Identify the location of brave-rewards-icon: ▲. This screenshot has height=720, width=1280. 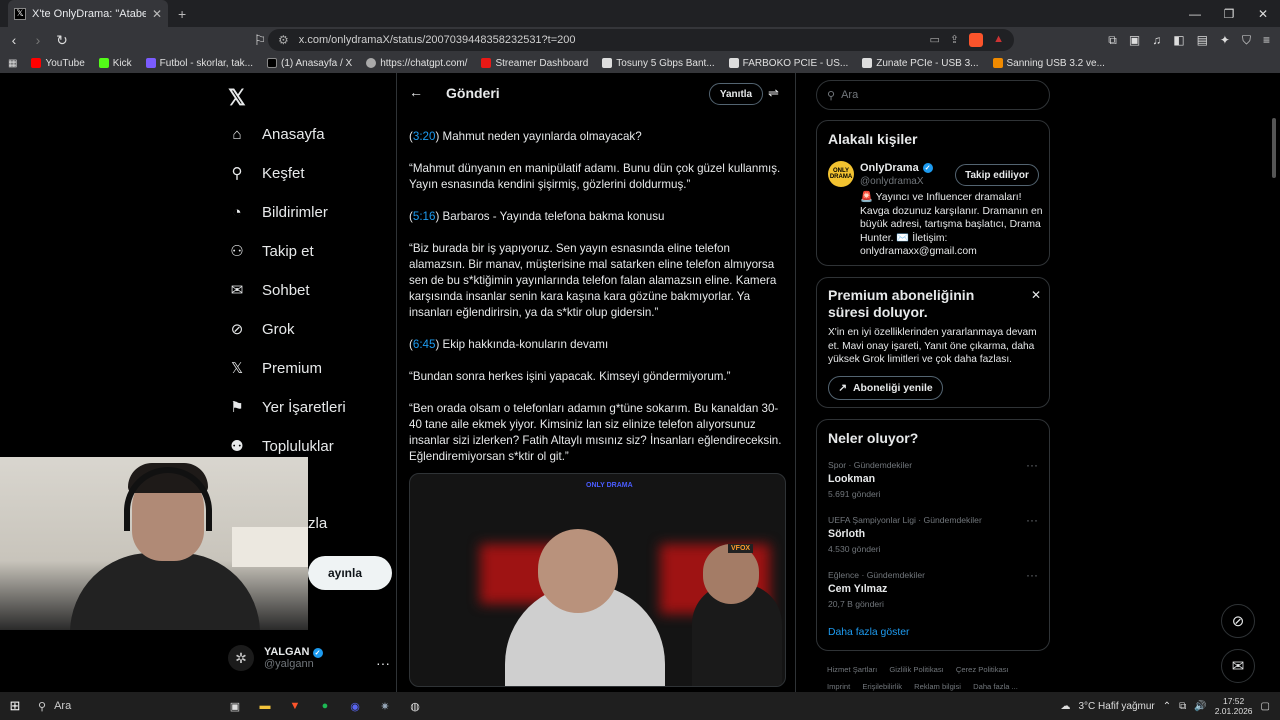
(998, 40).